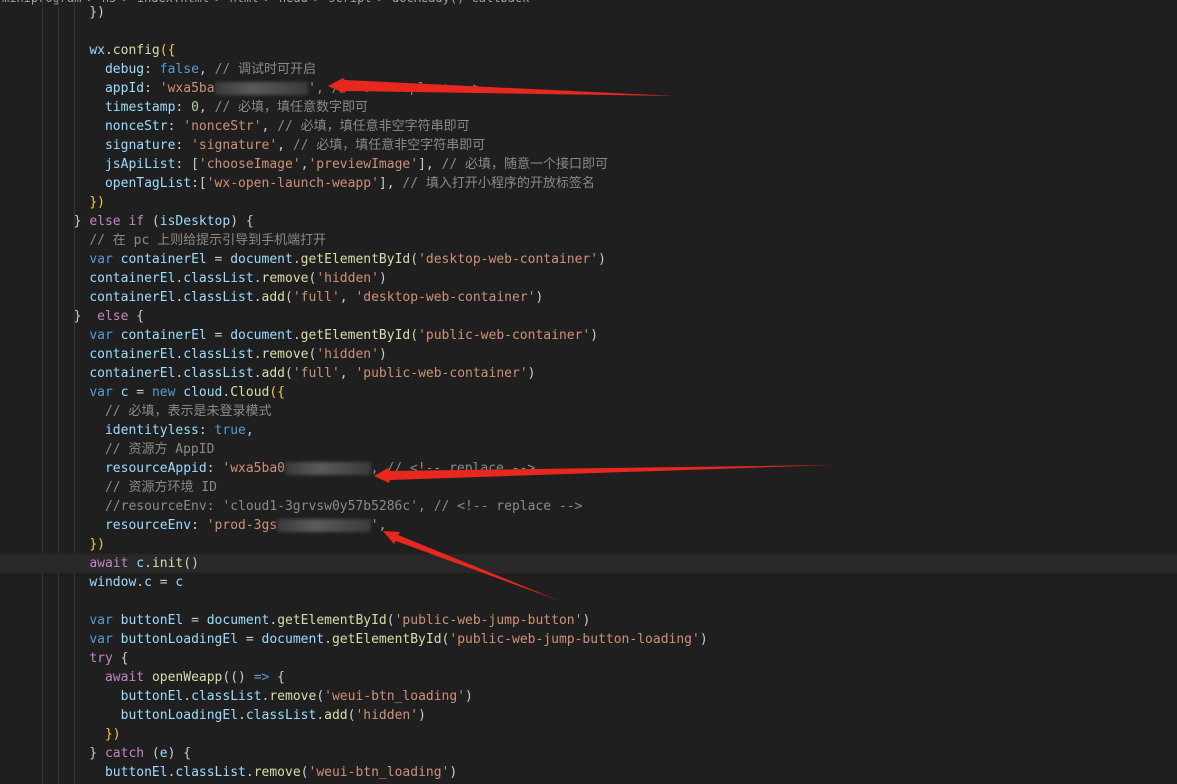  I want to click on code-token: : [, so click(187, 164).